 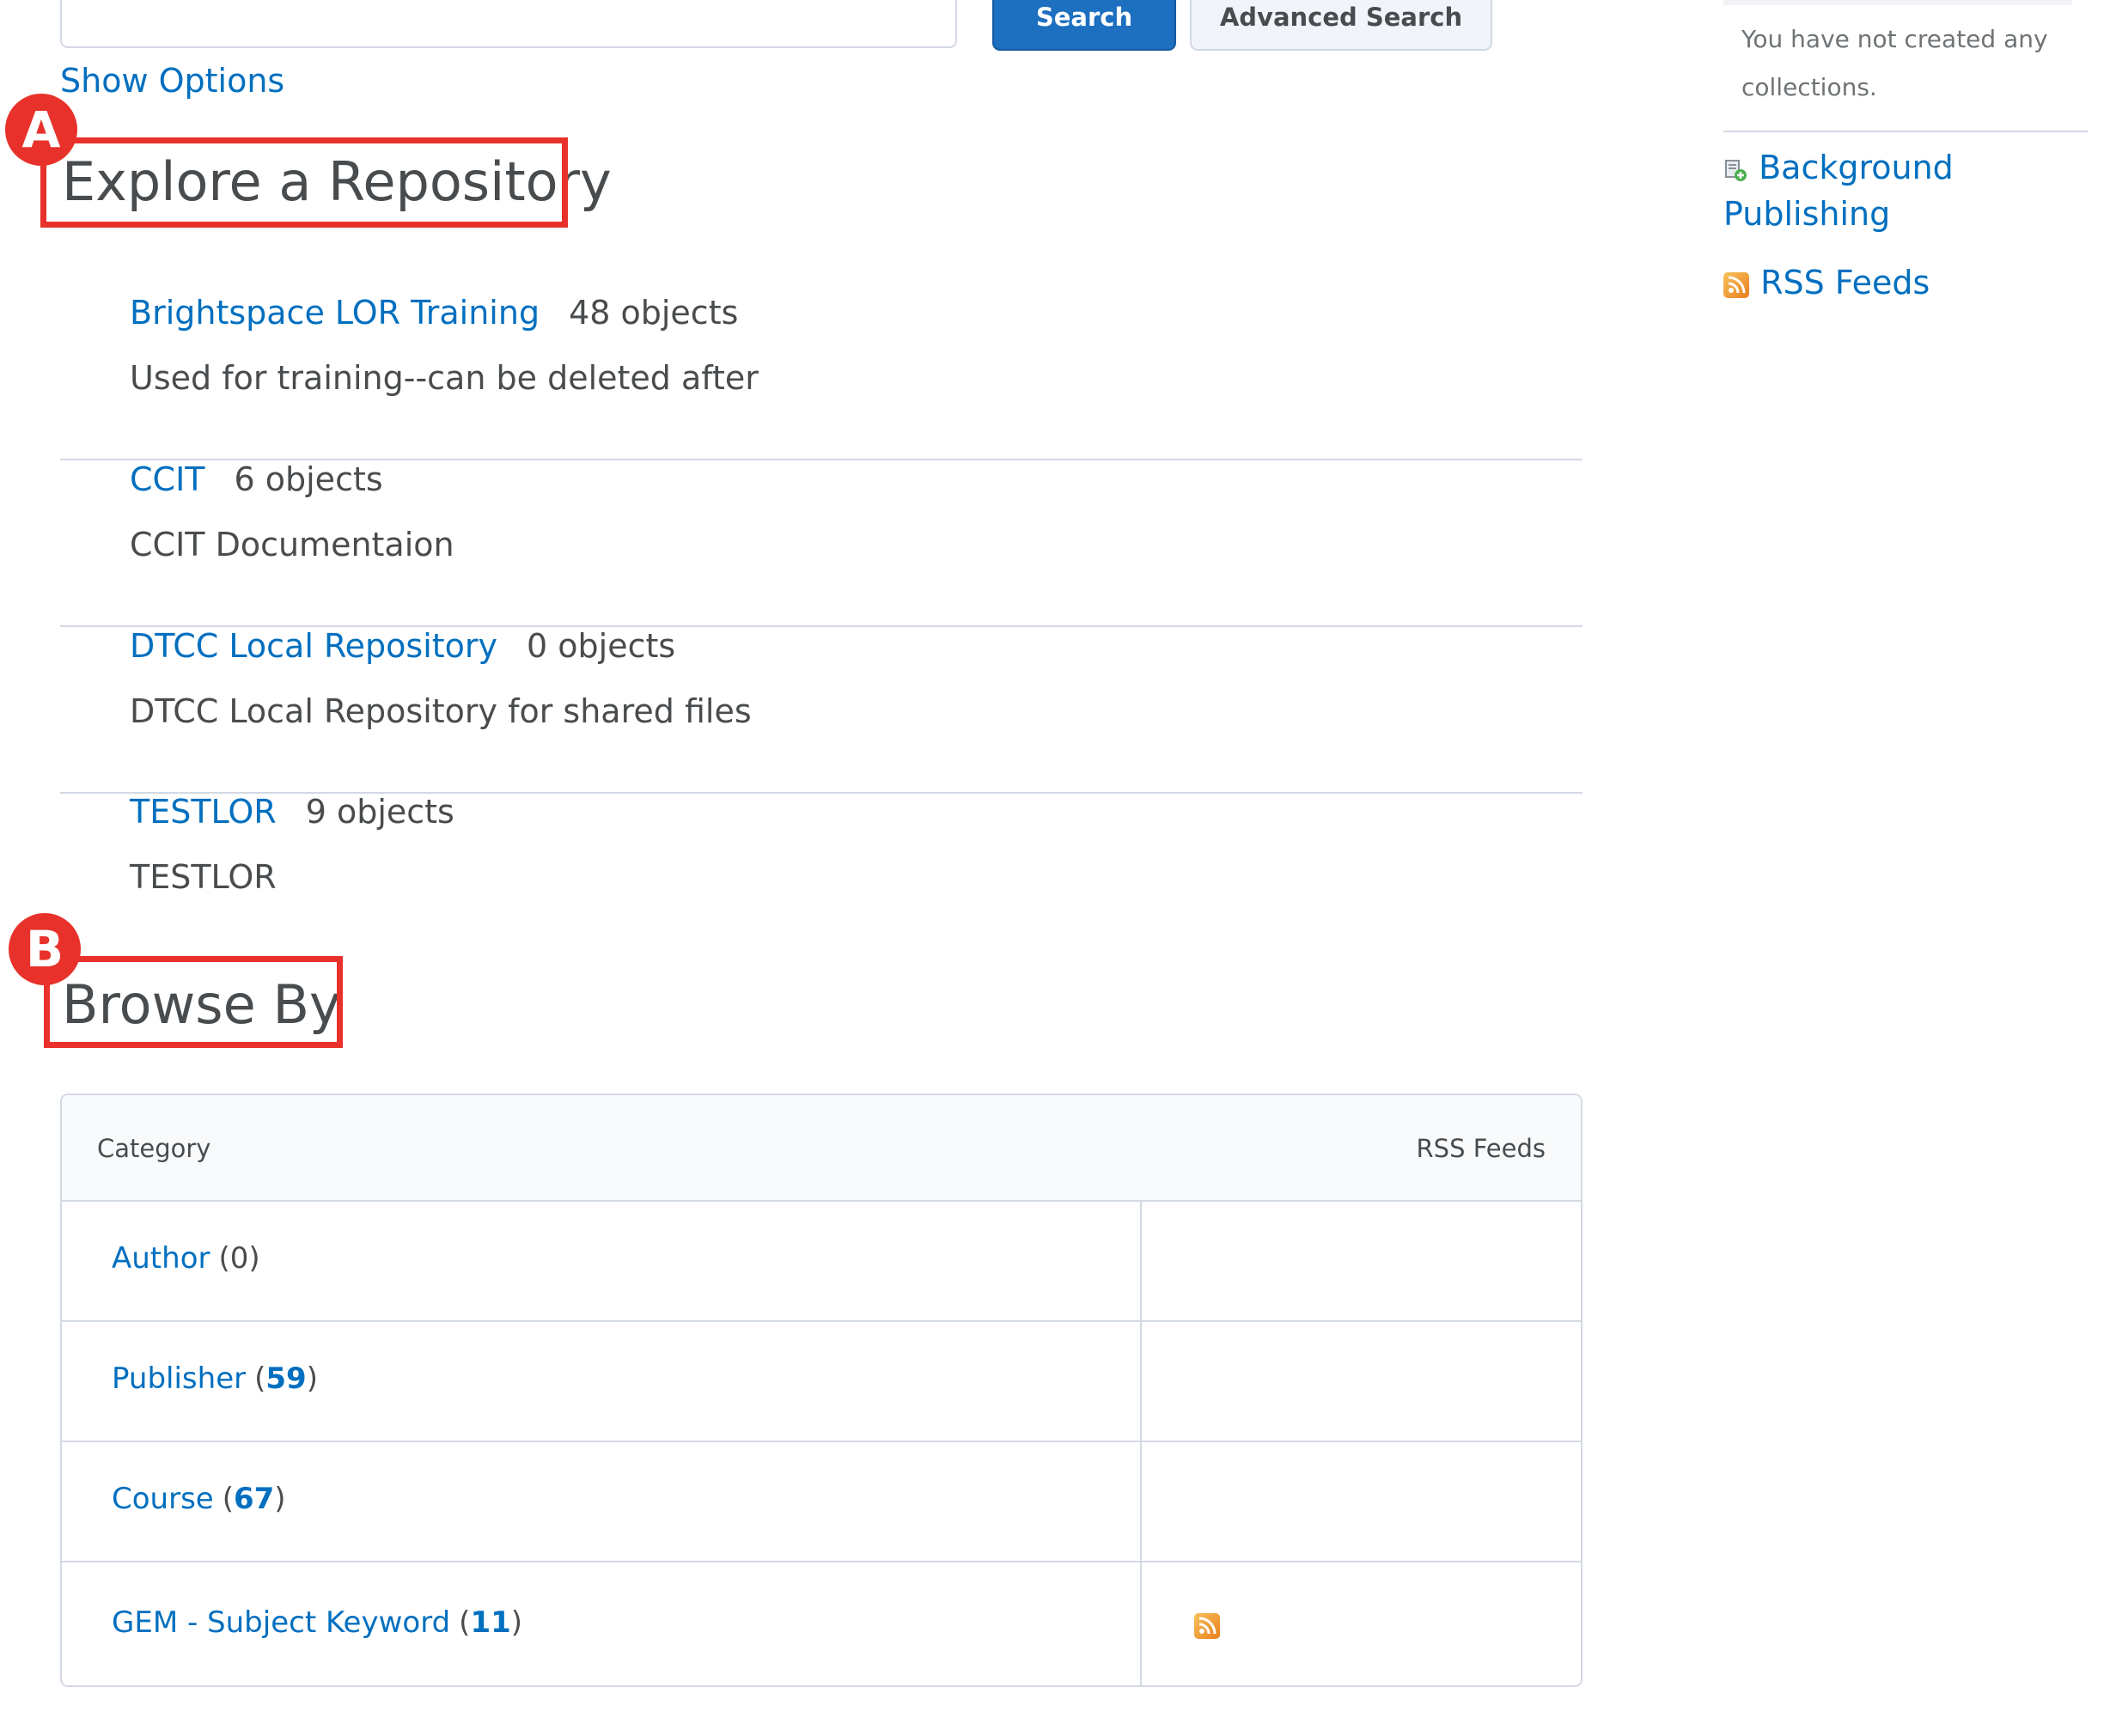 What do you see at coordinates (821, 876) in the screenshot?
I see `repository-item: TESTLOR 9 objects TESTLOR` at bounding box center [821, 876].